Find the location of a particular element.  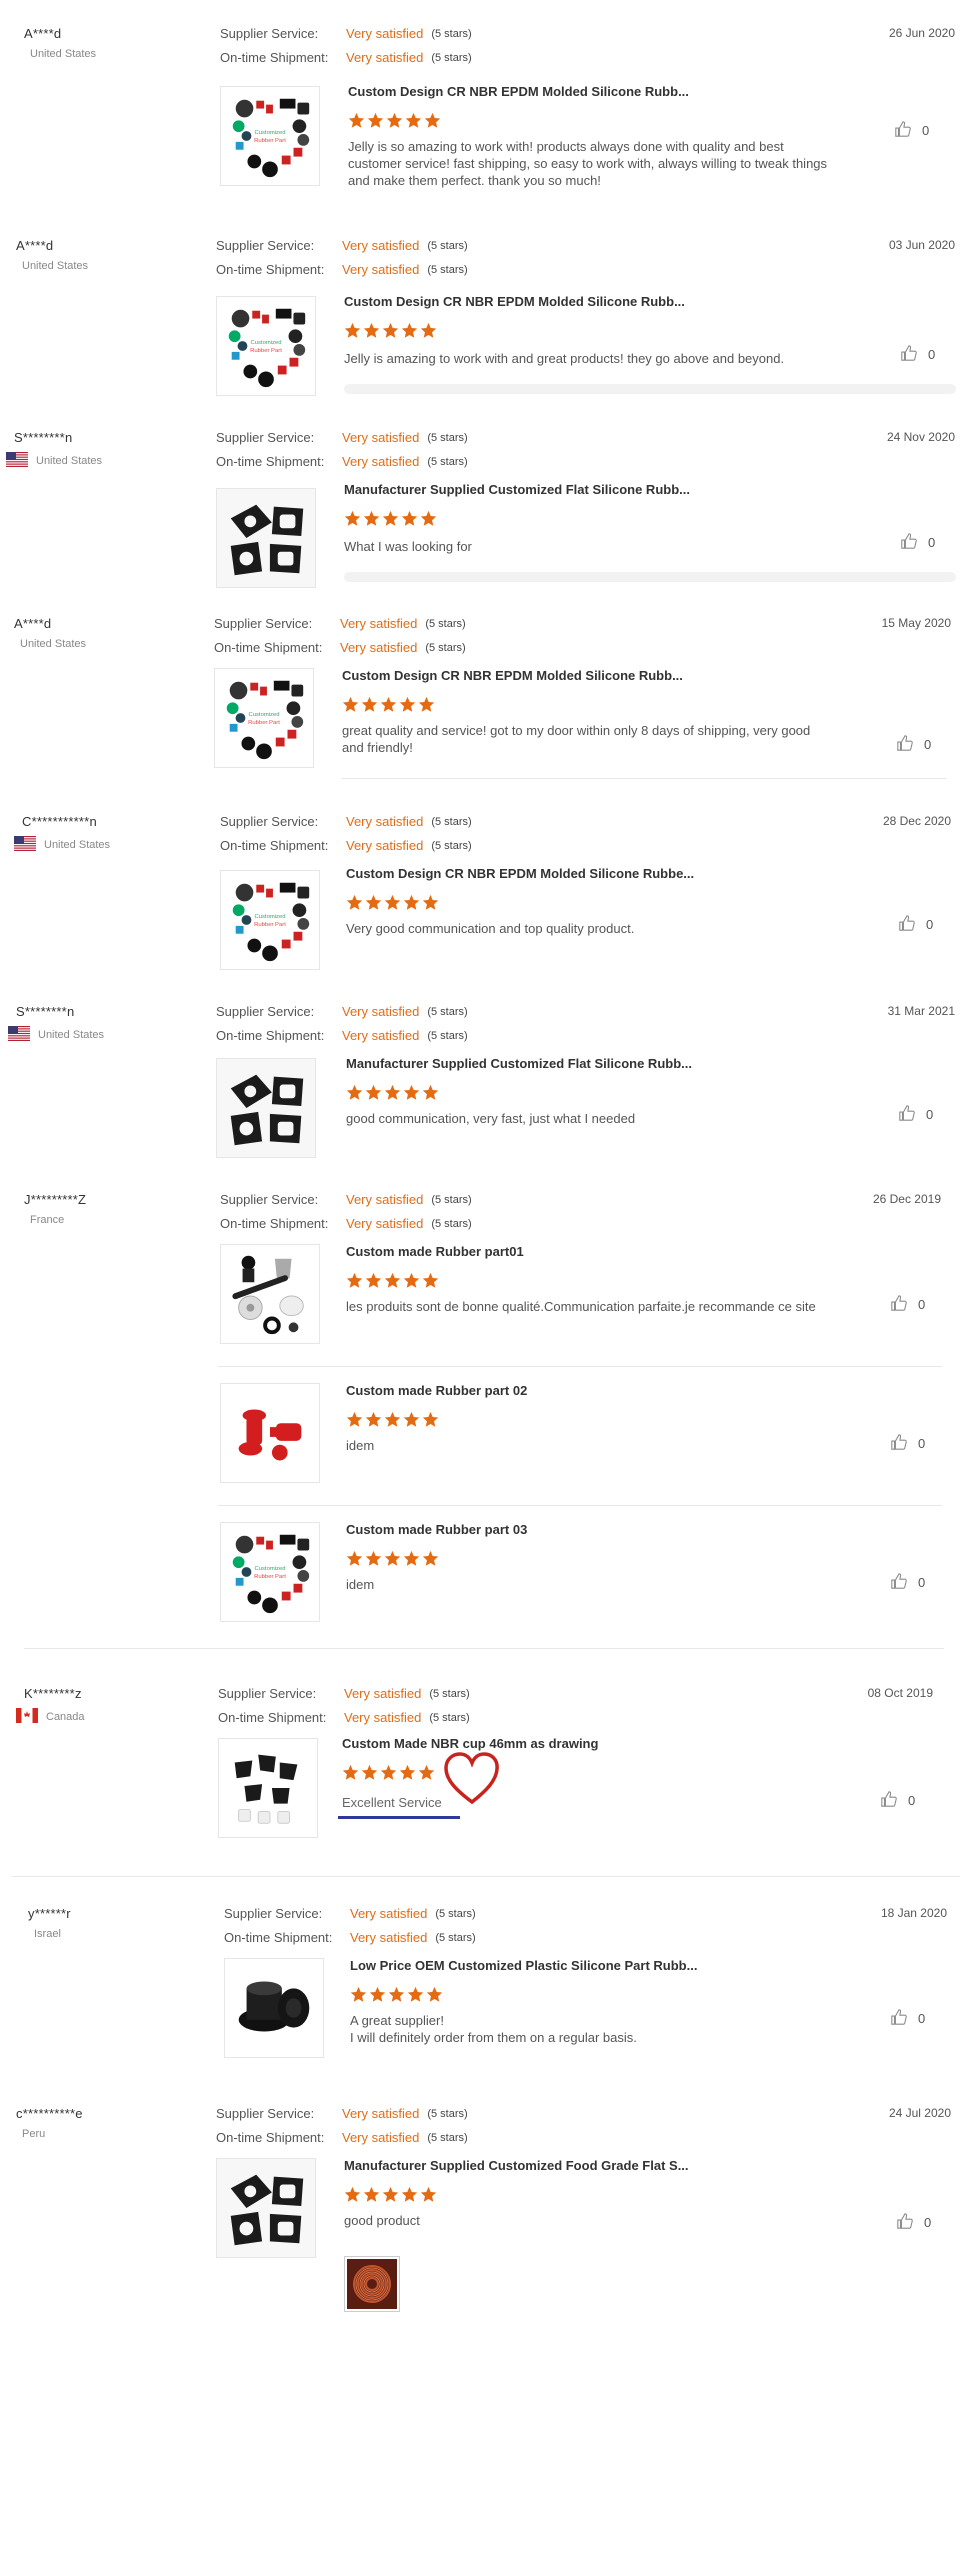

red-coil-photo-icon is located at coordinates (372, 2284).